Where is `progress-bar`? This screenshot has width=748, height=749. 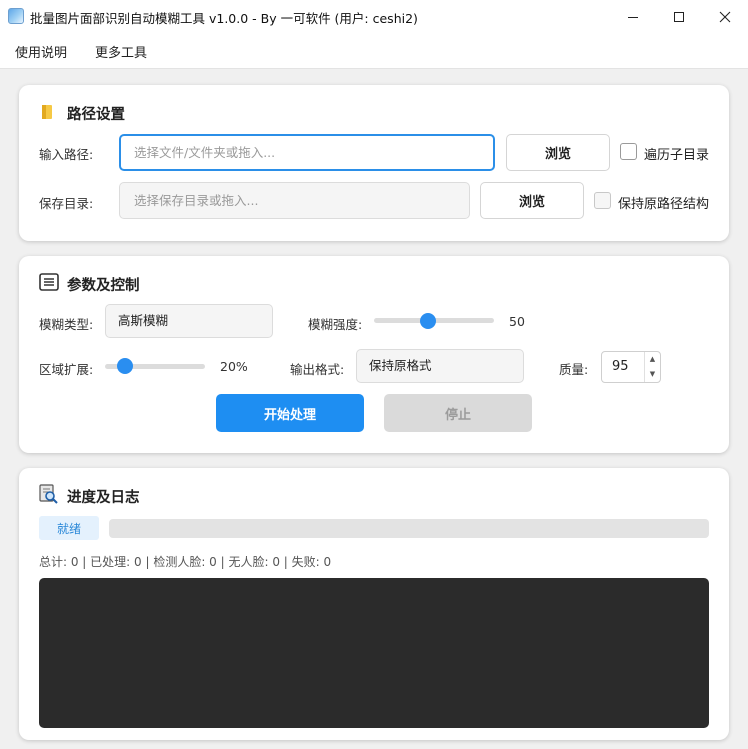
progress-bar is located at coordinates (409, 528).